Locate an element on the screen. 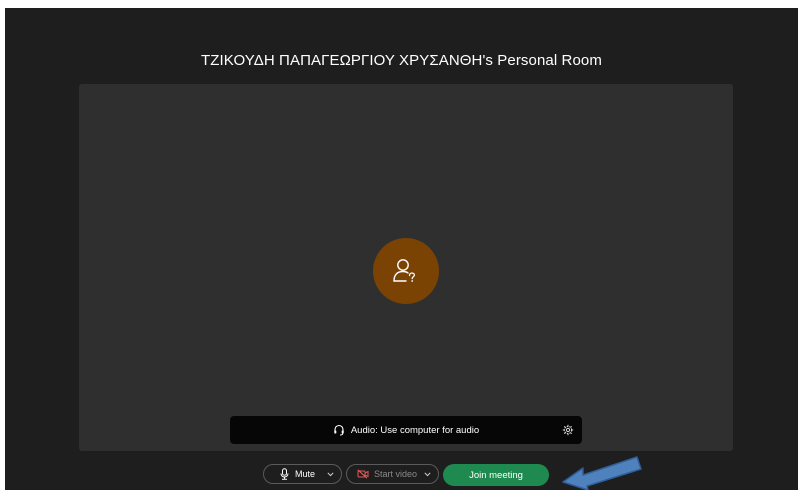 Image resolution: width=798 pixels, height=490 pixels. unknown-user-icon is located at coordinates (404, 270).